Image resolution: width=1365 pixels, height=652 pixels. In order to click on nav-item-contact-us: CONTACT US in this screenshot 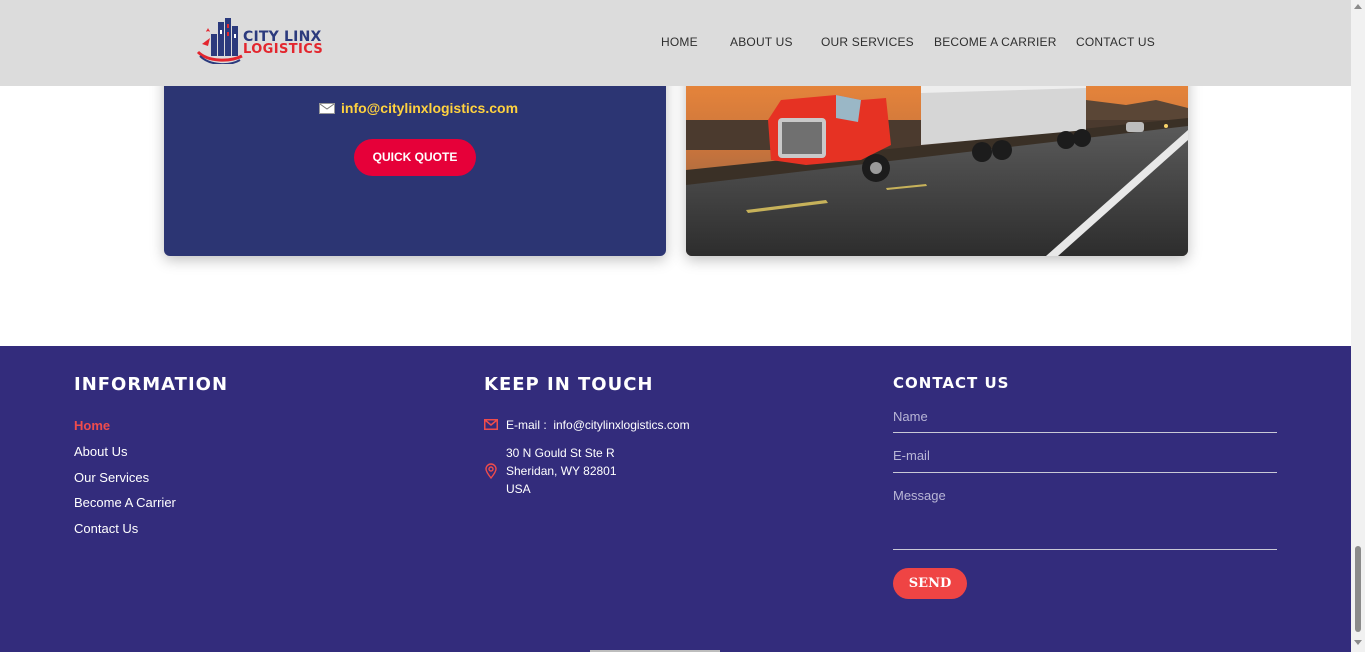, I will do `click(1115, 42)`.